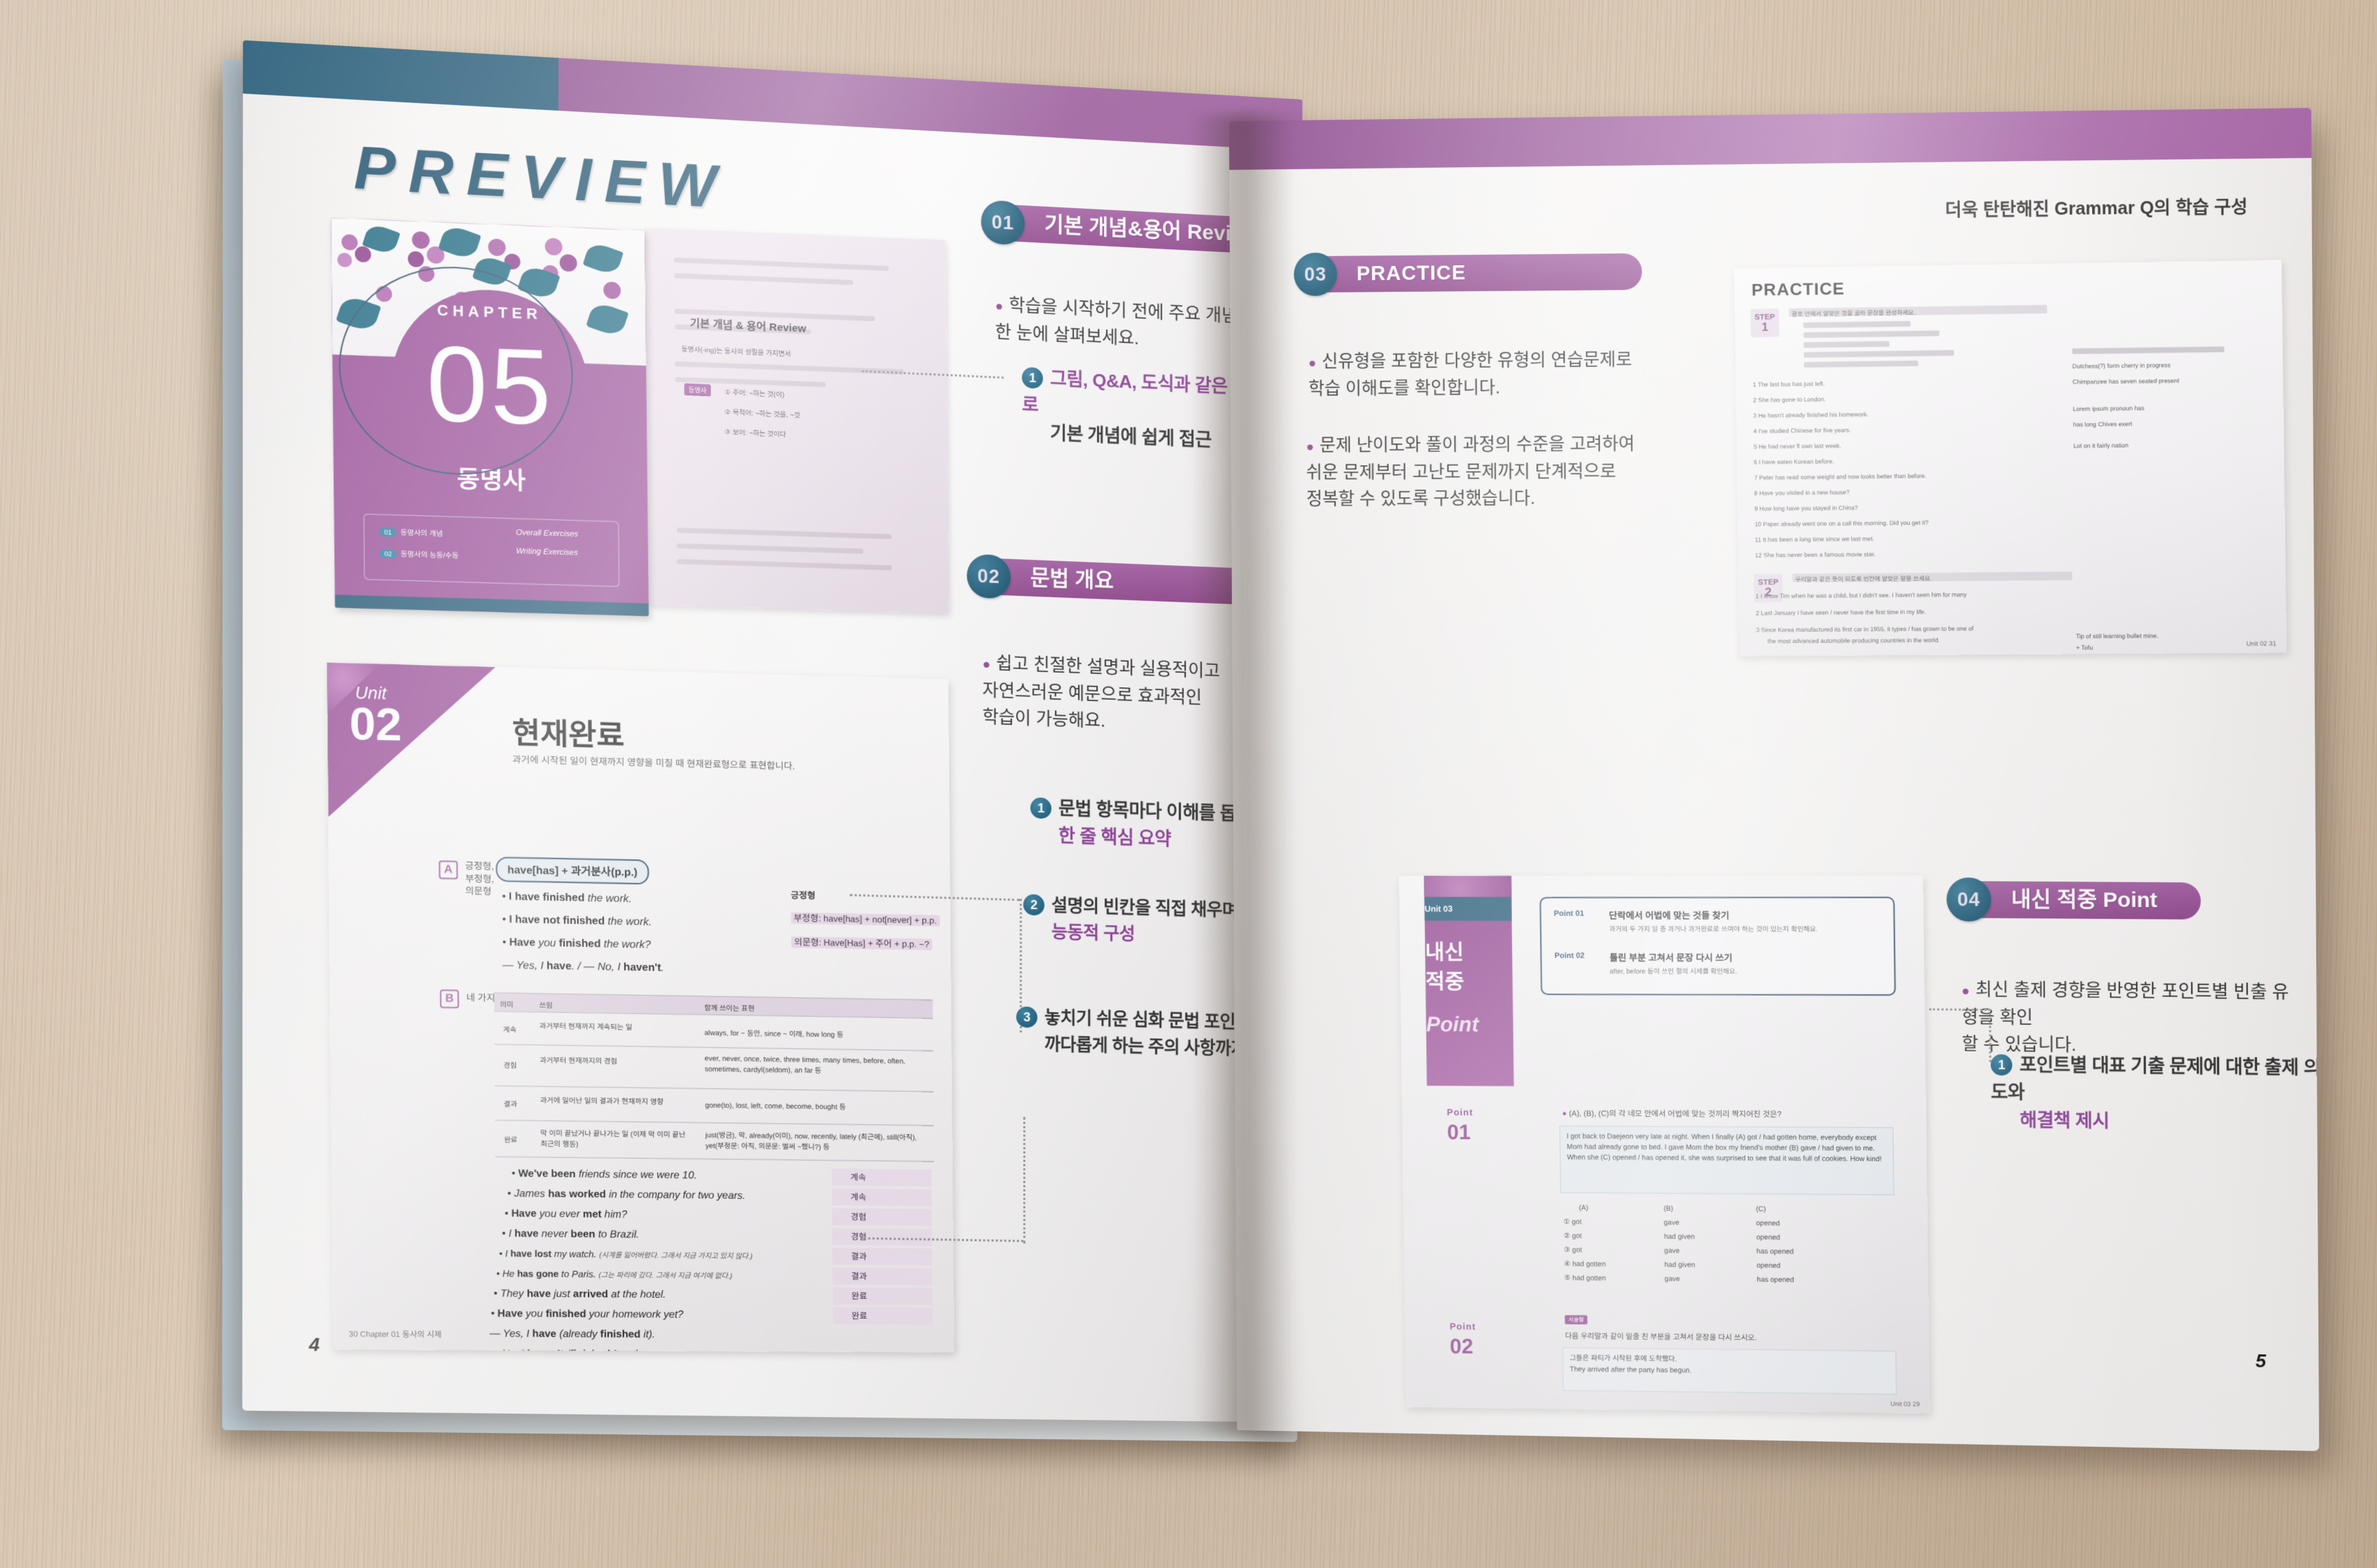 Image resolution: width=2377 pixels, height=1568 pixels. I want to click on cell-meaning: 경험, so click(510, 1066).